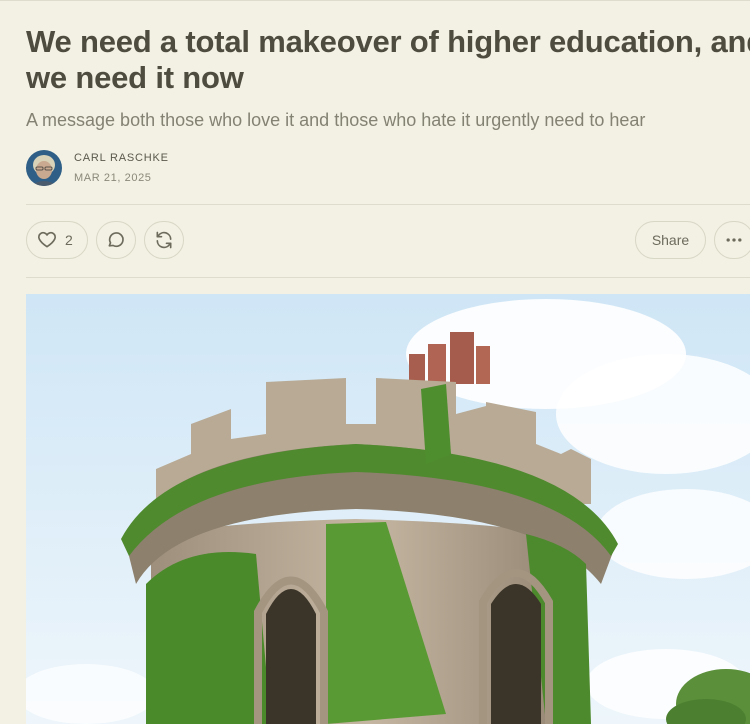 Image resolution: width=750 pixels, height=724 pixels. I want to click on restack-icon, so click(164, 240).